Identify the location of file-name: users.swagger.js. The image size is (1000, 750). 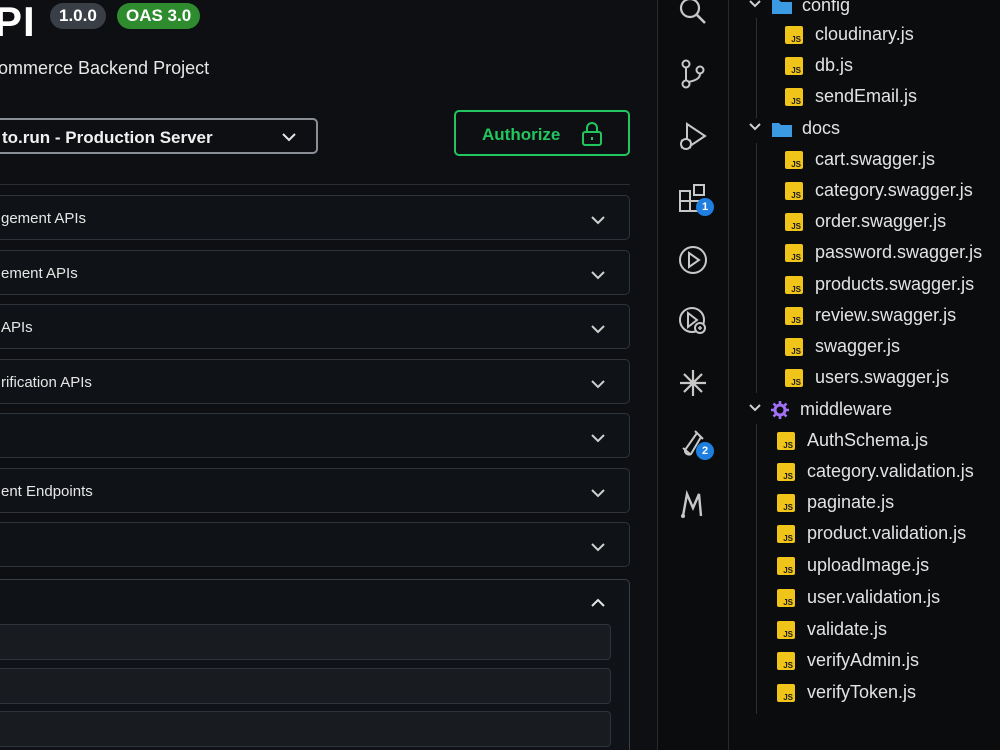
(882, 377).